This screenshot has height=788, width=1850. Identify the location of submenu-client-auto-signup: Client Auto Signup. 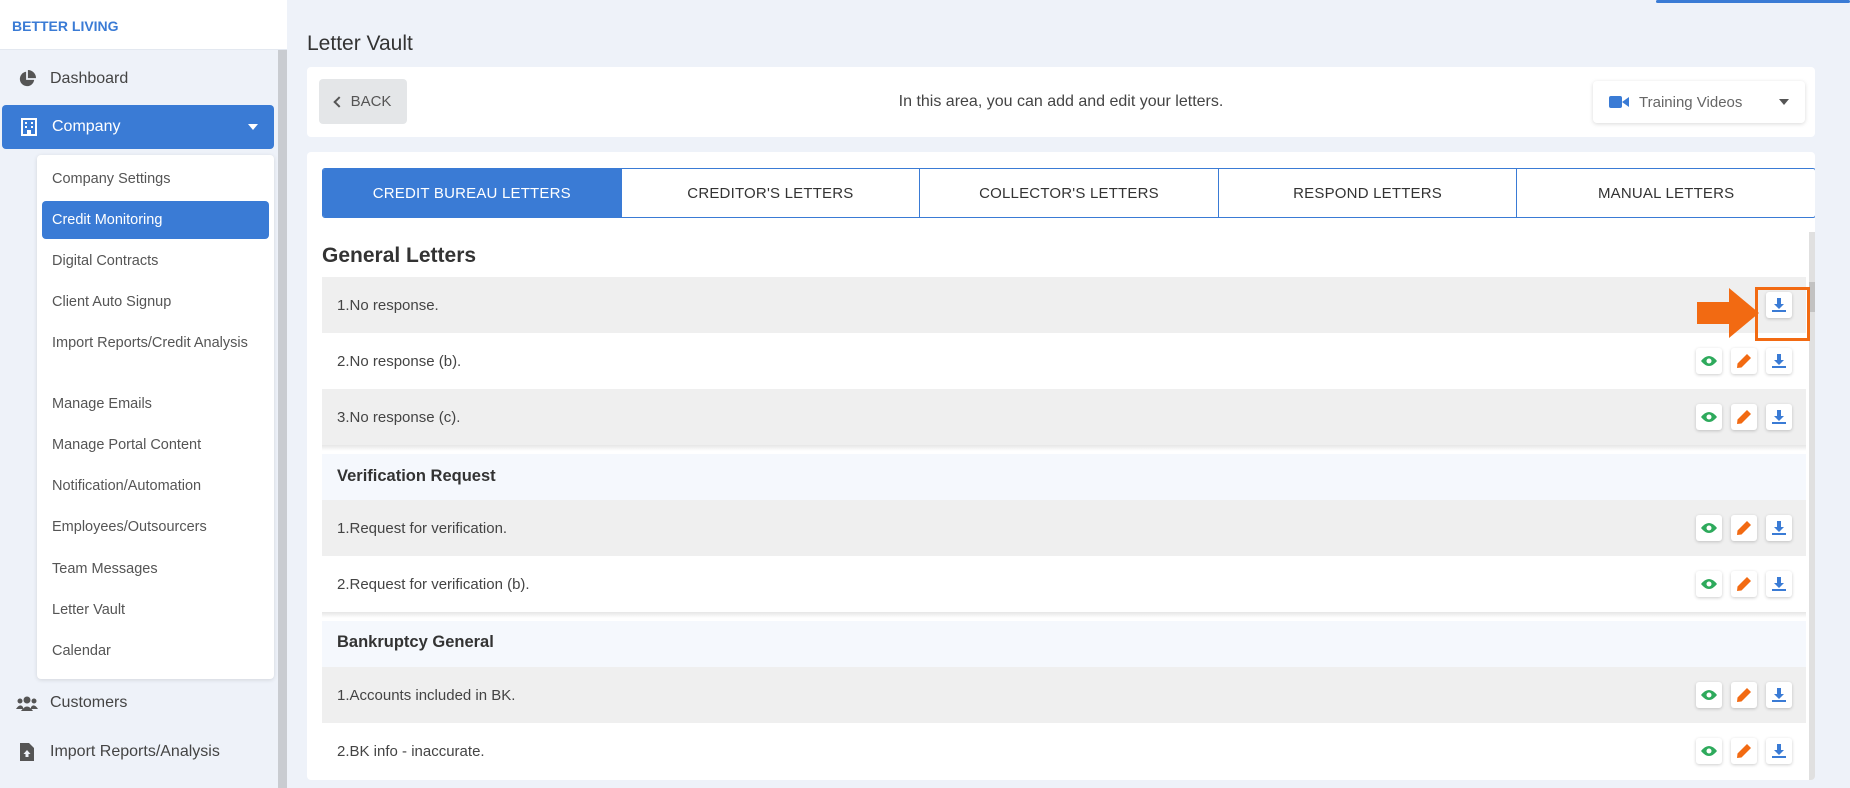
(155, 302).